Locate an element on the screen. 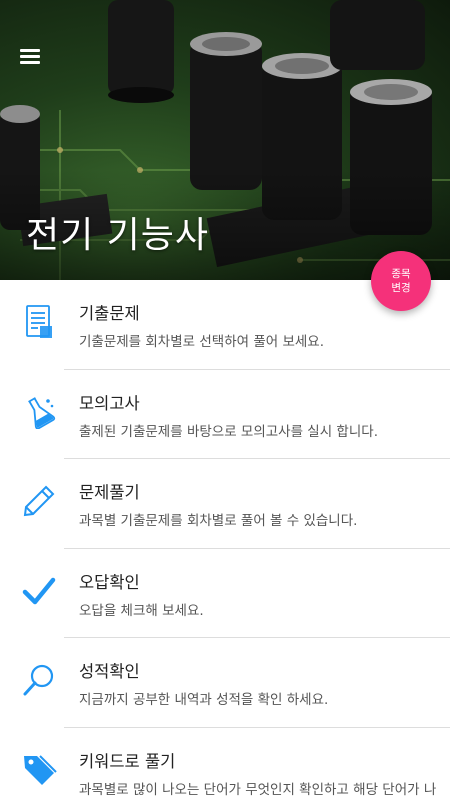 This screenshot has height=800, width=450. document-list-icon is located at coordinates (39, 322).